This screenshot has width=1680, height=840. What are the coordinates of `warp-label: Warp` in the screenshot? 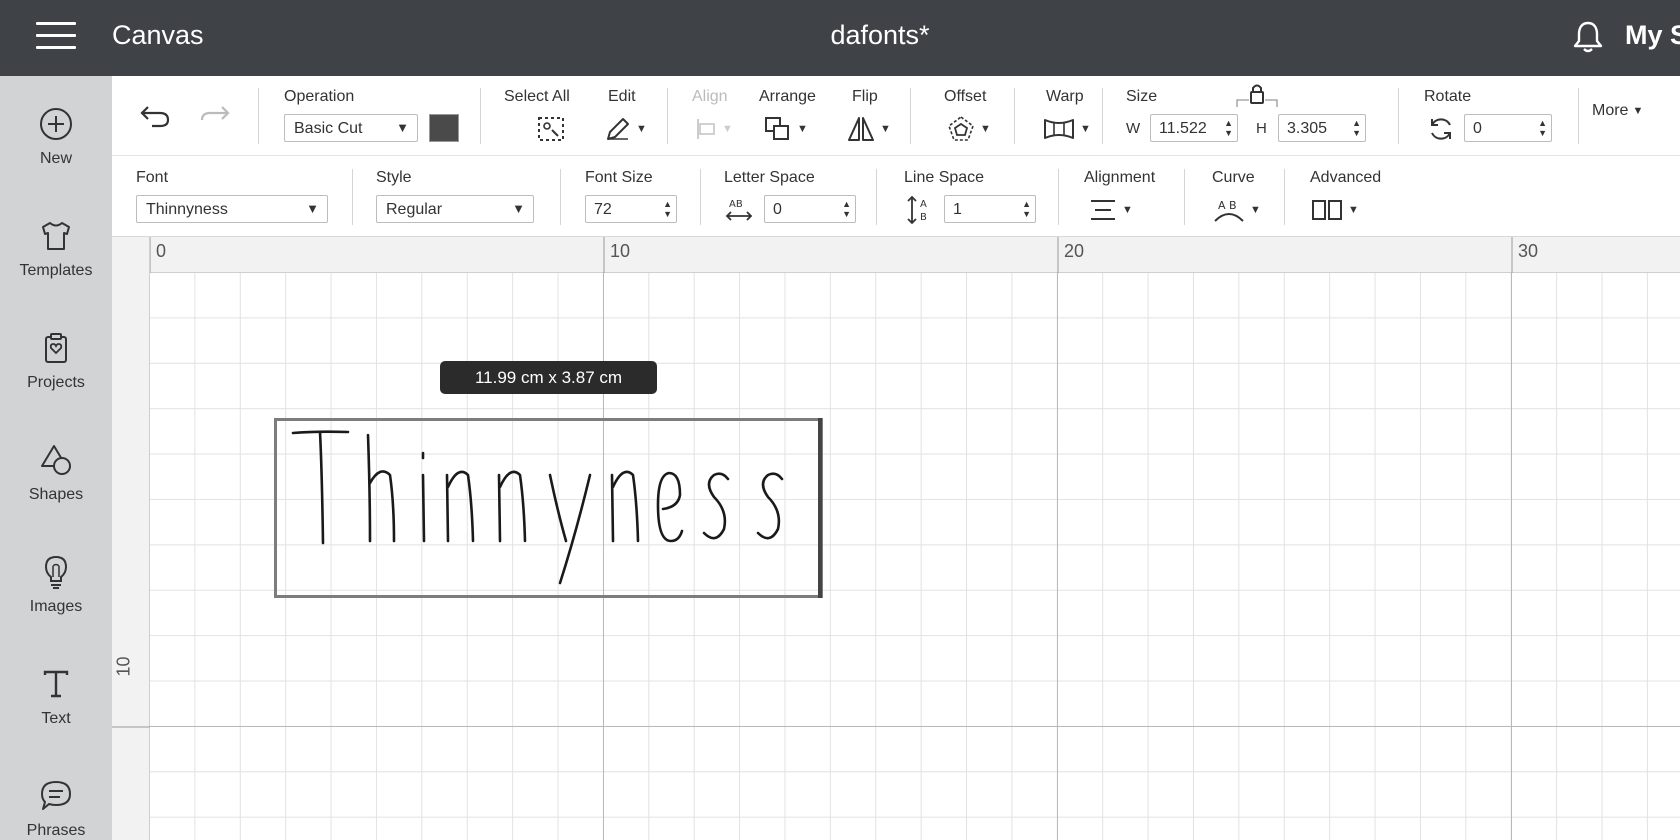 It's located at (1065, 96).